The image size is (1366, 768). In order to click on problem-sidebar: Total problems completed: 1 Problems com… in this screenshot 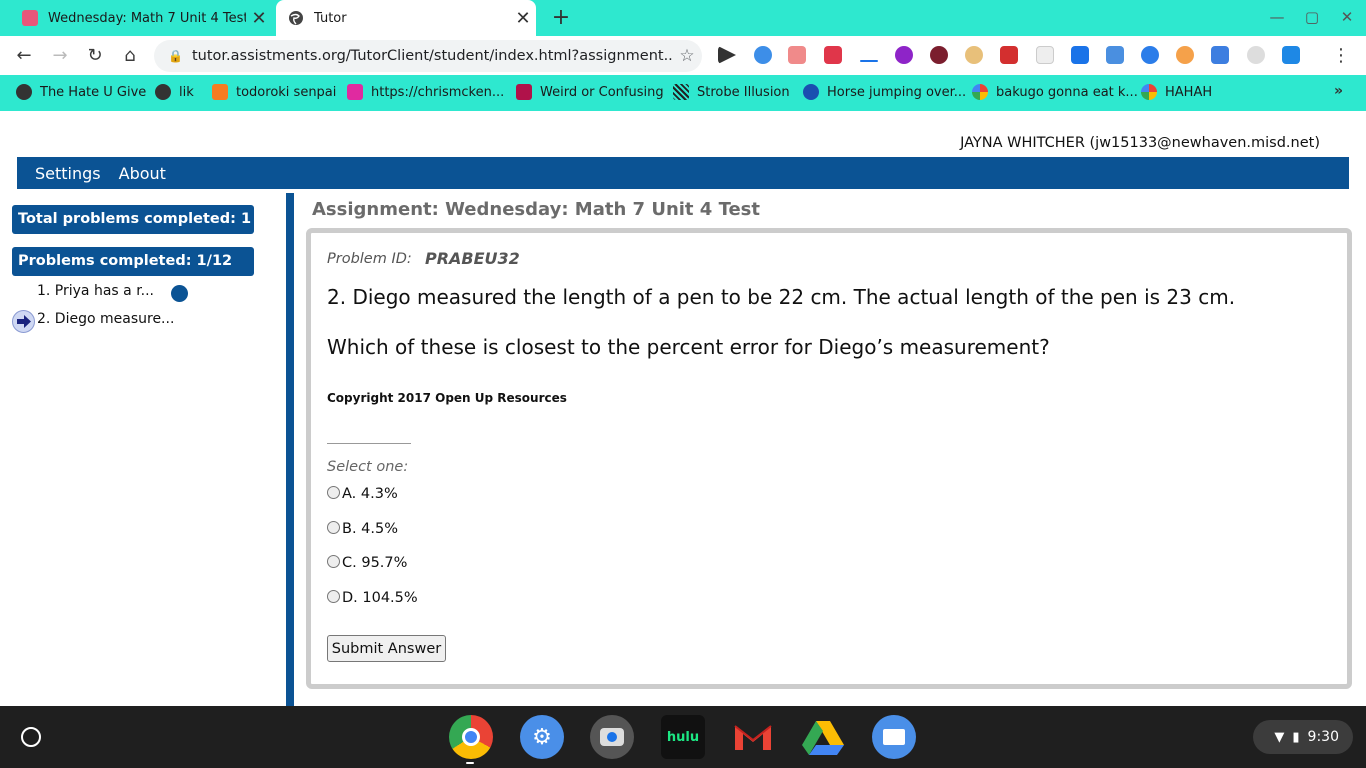, I will do `click(143, 449)`.